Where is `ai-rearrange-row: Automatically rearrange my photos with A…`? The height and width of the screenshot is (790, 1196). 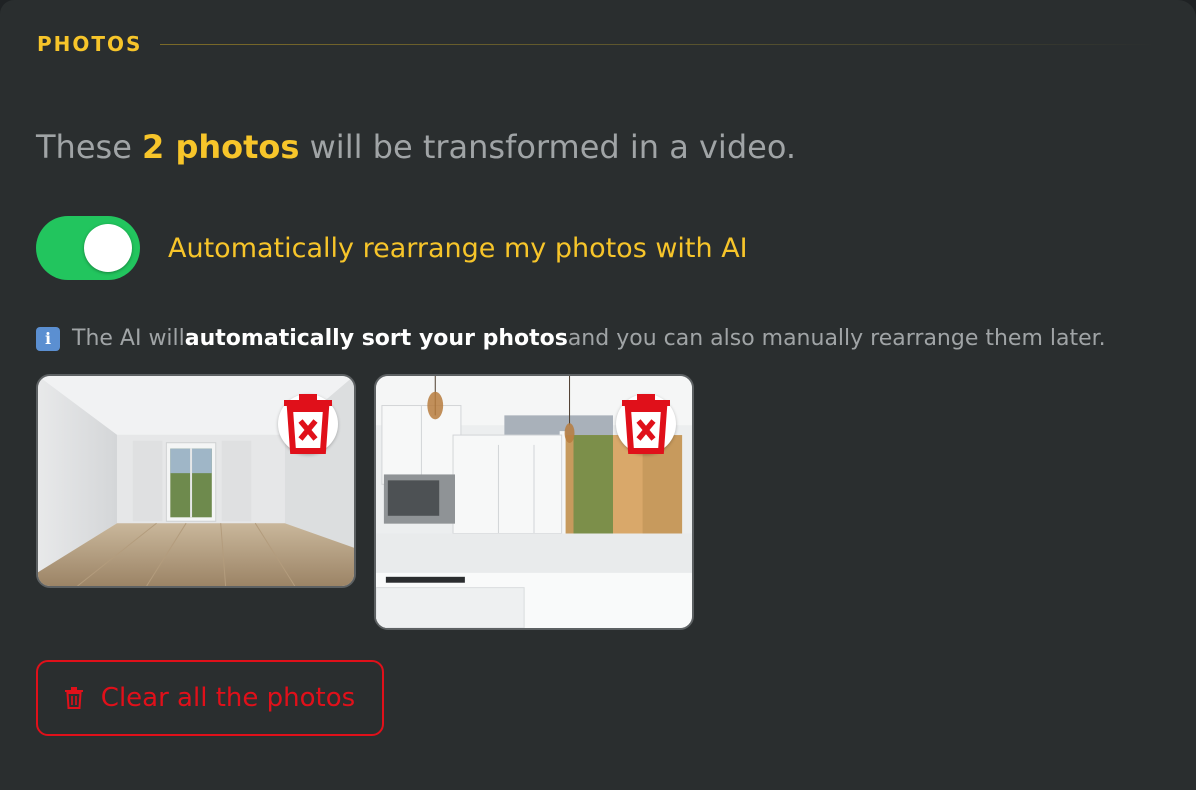
ai-rearrange-row: Automatically rearrange my photos with A… is located at coordinates (392, 248).